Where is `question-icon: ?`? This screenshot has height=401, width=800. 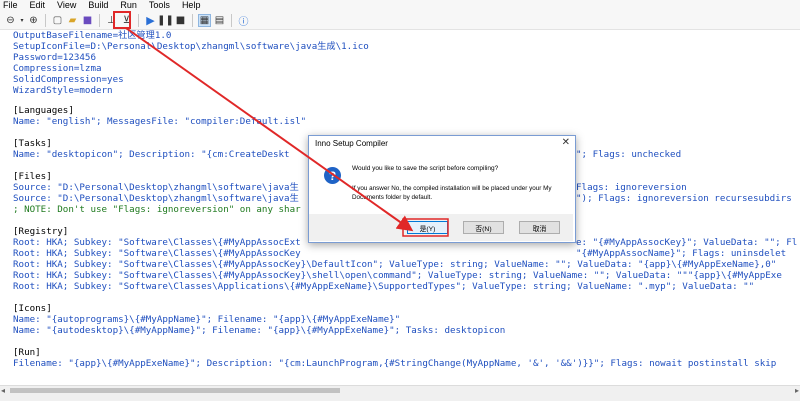
question-icon: ? is located at coordinates (332, 175).